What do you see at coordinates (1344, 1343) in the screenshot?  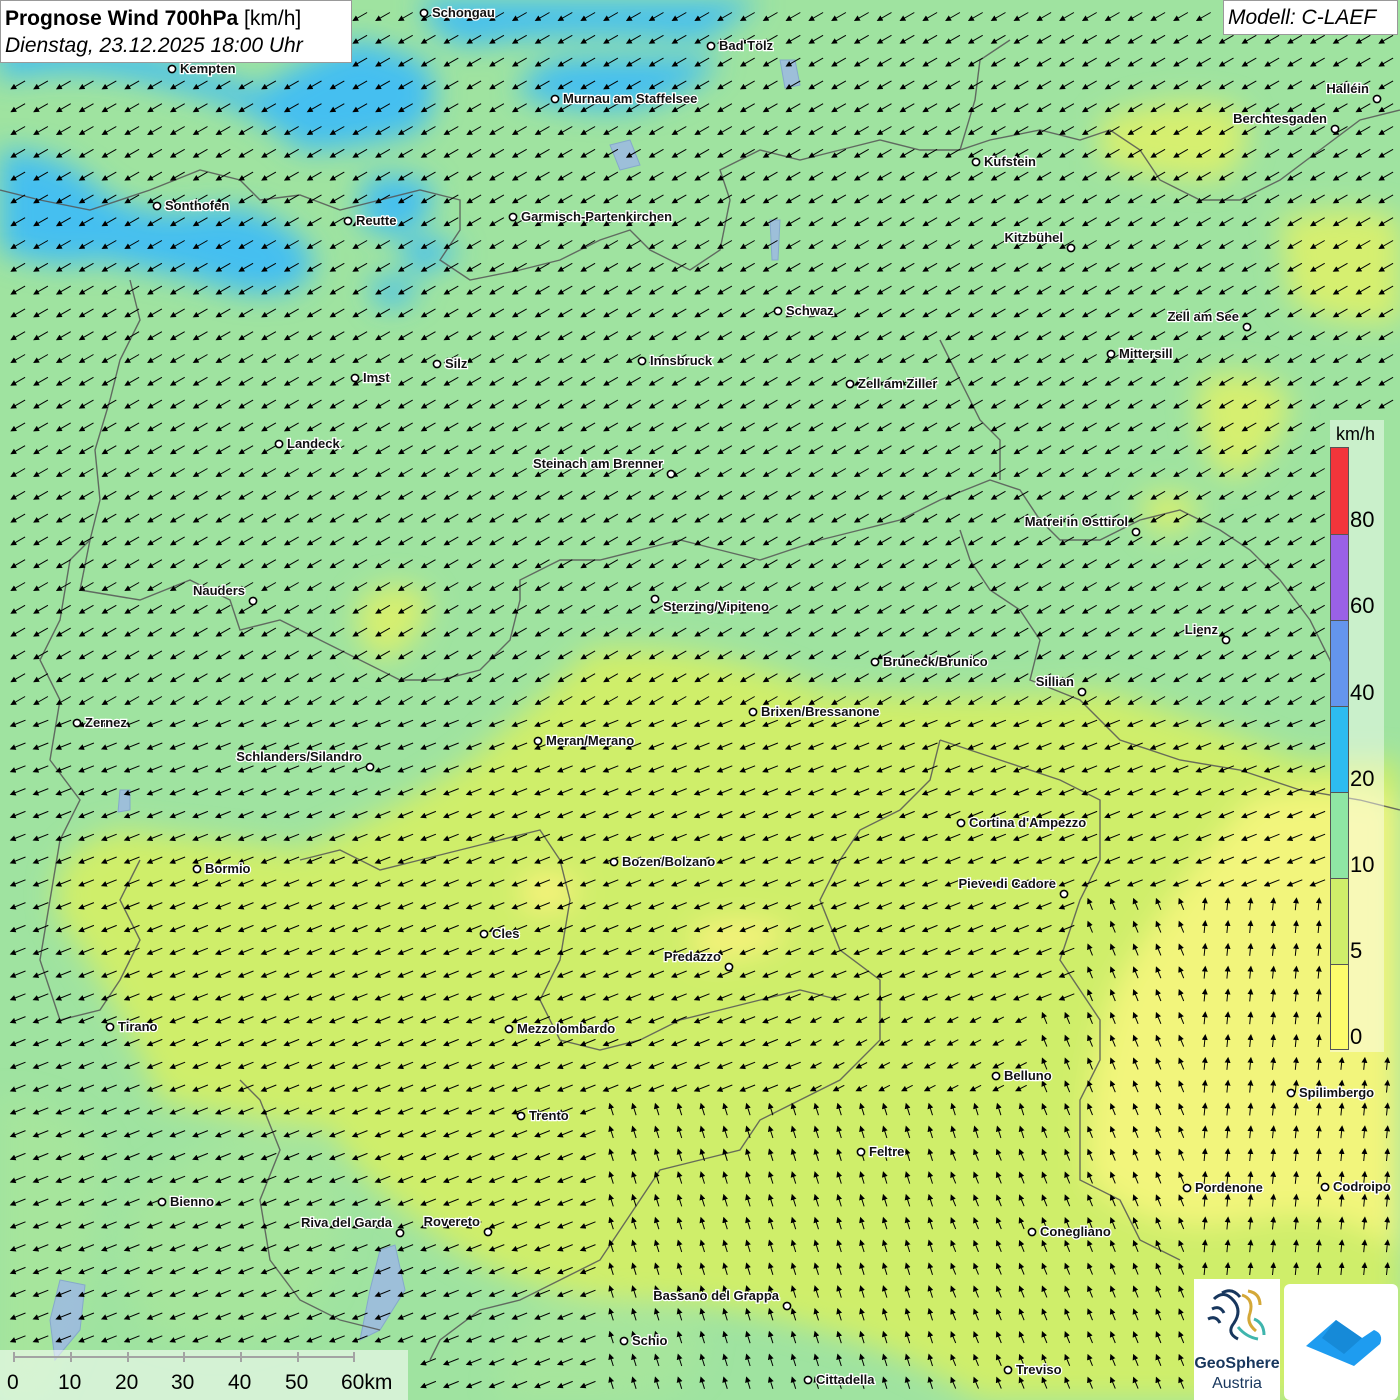 I see `wetter-app-icon` at bounding box center [1344, 1343].